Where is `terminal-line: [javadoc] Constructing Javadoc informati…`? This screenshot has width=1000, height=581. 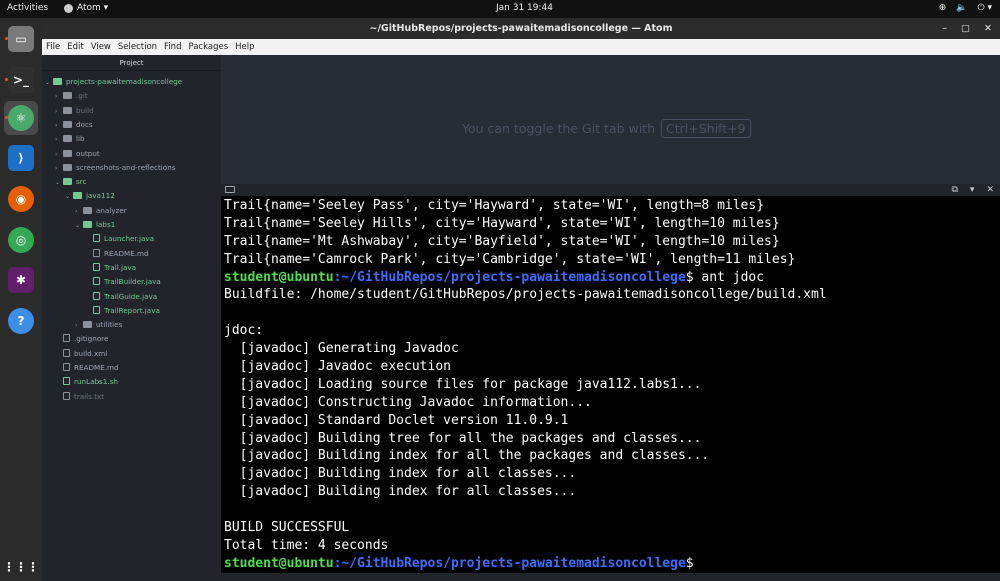
terminal-line: [javadoc] Constructing Javadoc informati… is located at coordinates (610, 403).